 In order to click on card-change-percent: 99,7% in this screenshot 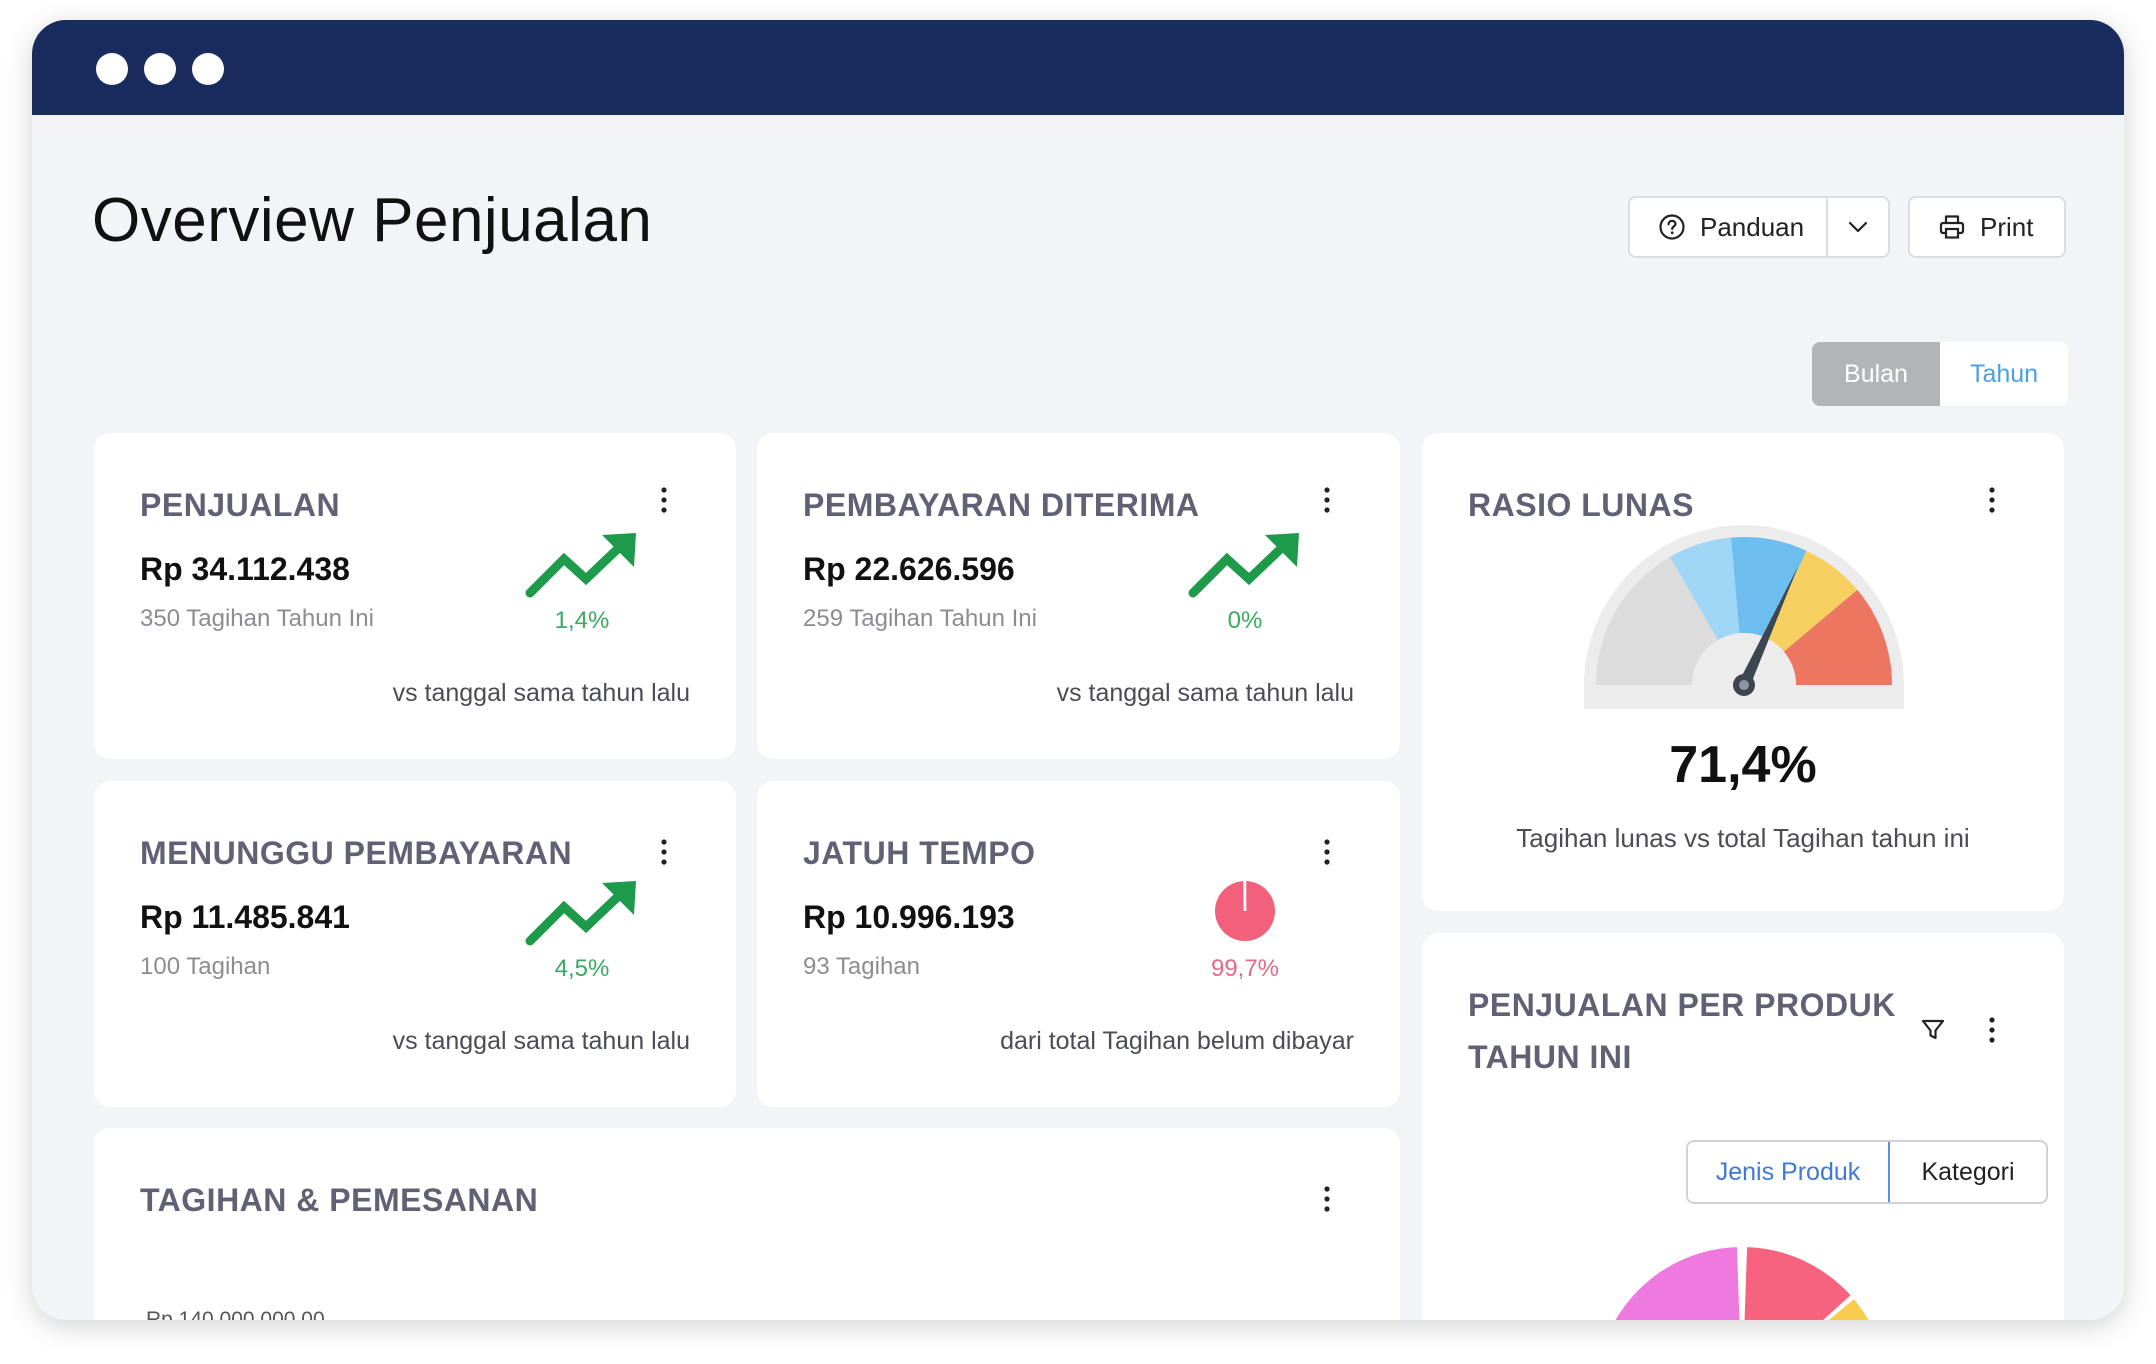, I will do `click(1245, 968)`.